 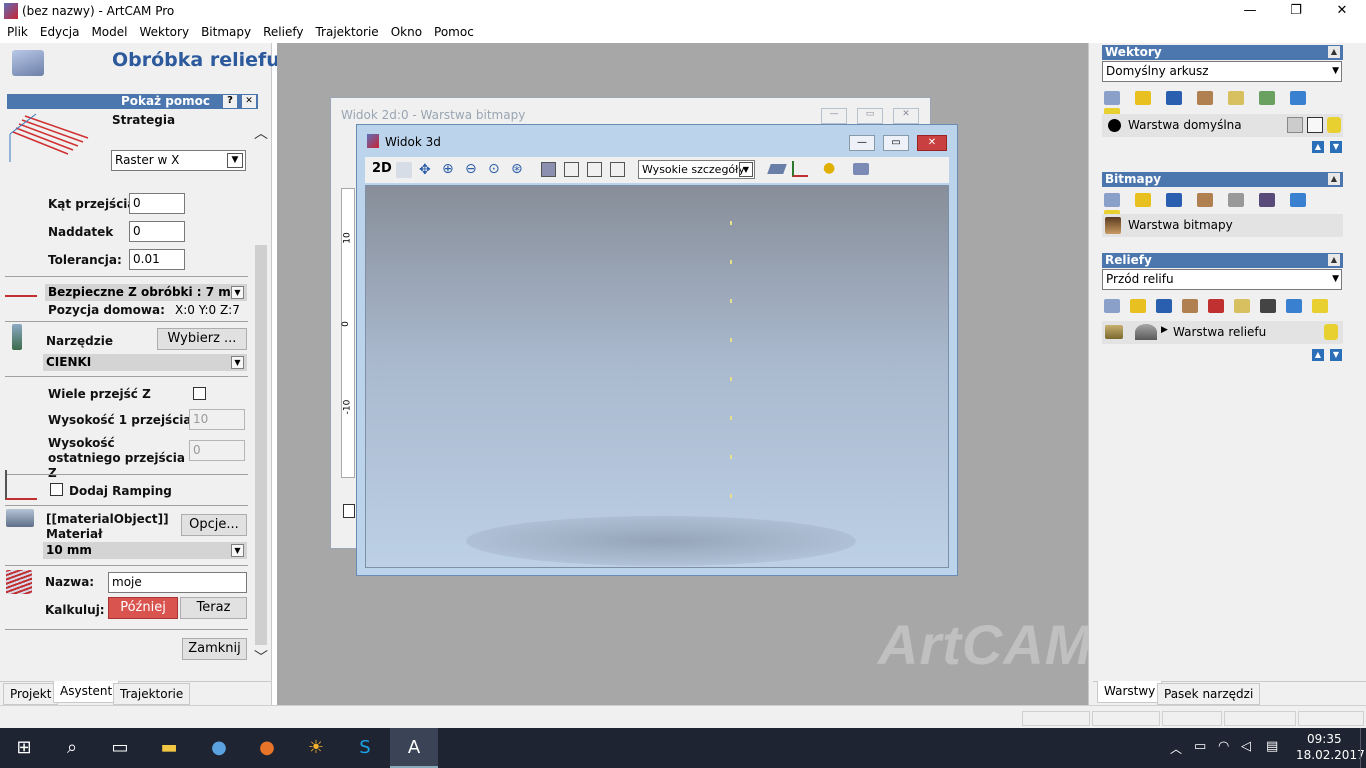 What do you see at coordinates (896, 143) in the screenshot?
I see `view-3d-maximize-button: ▭` at bounding box center [896, 143].